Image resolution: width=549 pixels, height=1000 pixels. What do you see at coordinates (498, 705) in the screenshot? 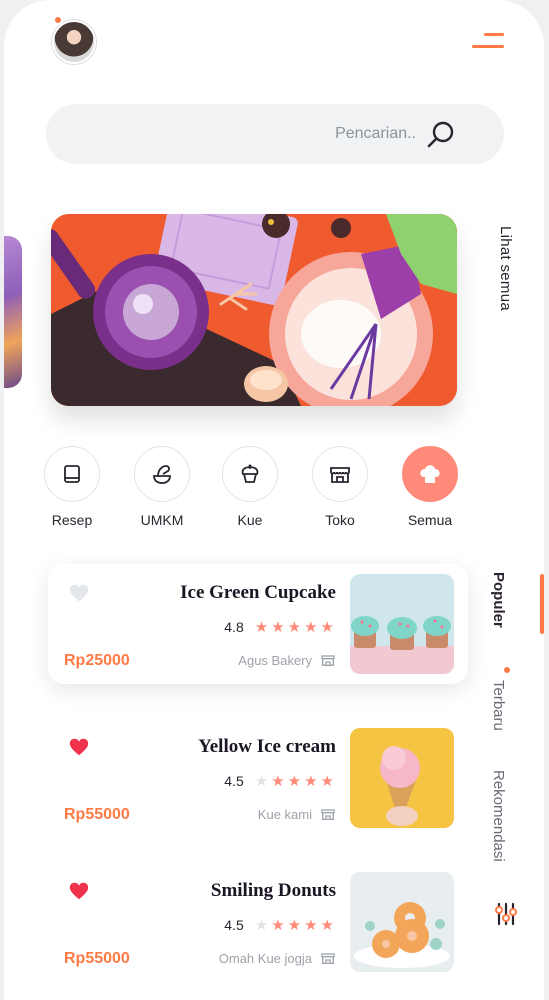
I see `tab-terbaru: Terbaru` at bounding box center [498, 705].